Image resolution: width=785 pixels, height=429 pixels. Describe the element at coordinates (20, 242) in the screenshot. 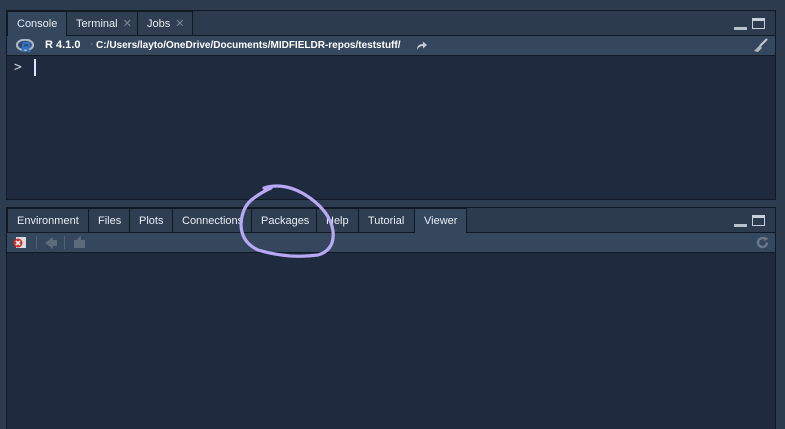

I see `clear-viewer-icon` at that location.